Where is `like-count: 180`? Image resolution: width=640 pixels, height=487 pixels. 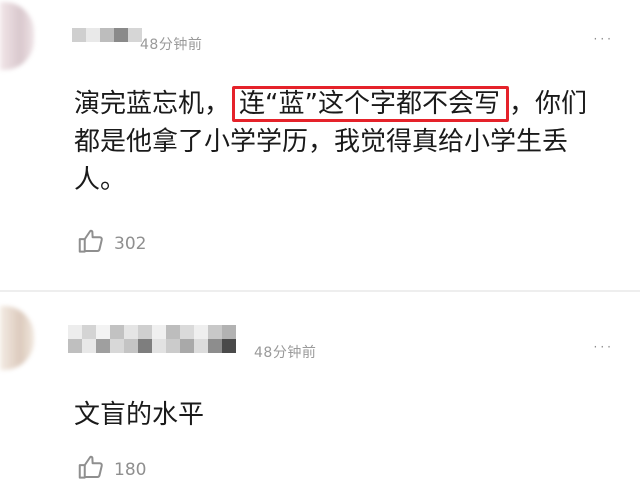 like-count: 180 is located at coordinates (130, 469).